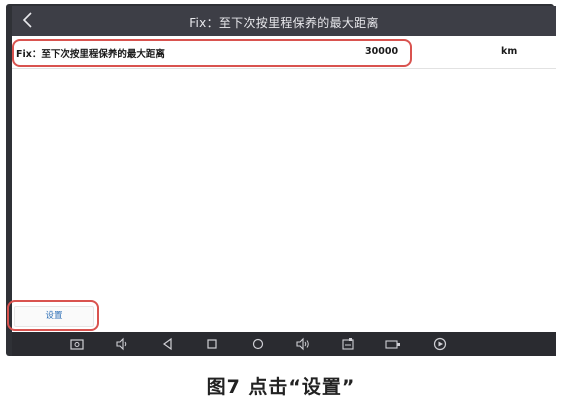 Image resolution: width=562 pixels, height=409 pixels. Describe the element at coordinates (284, 52) in the screenshot. I see `list-item: Fix：至下次按里程保养的最大距离 30000 km` at that location.